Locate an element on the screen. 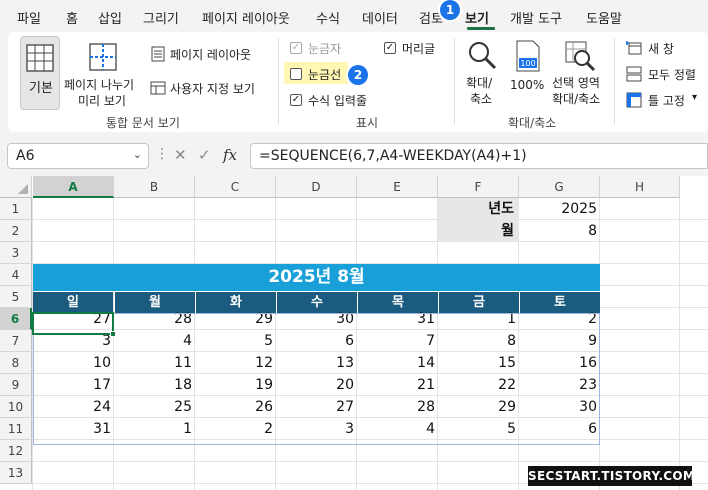 The height and width of the screenshot is (490, 708). freeze-panes-button: 틀 고정 ▾ is located at coordinates (666, 100).